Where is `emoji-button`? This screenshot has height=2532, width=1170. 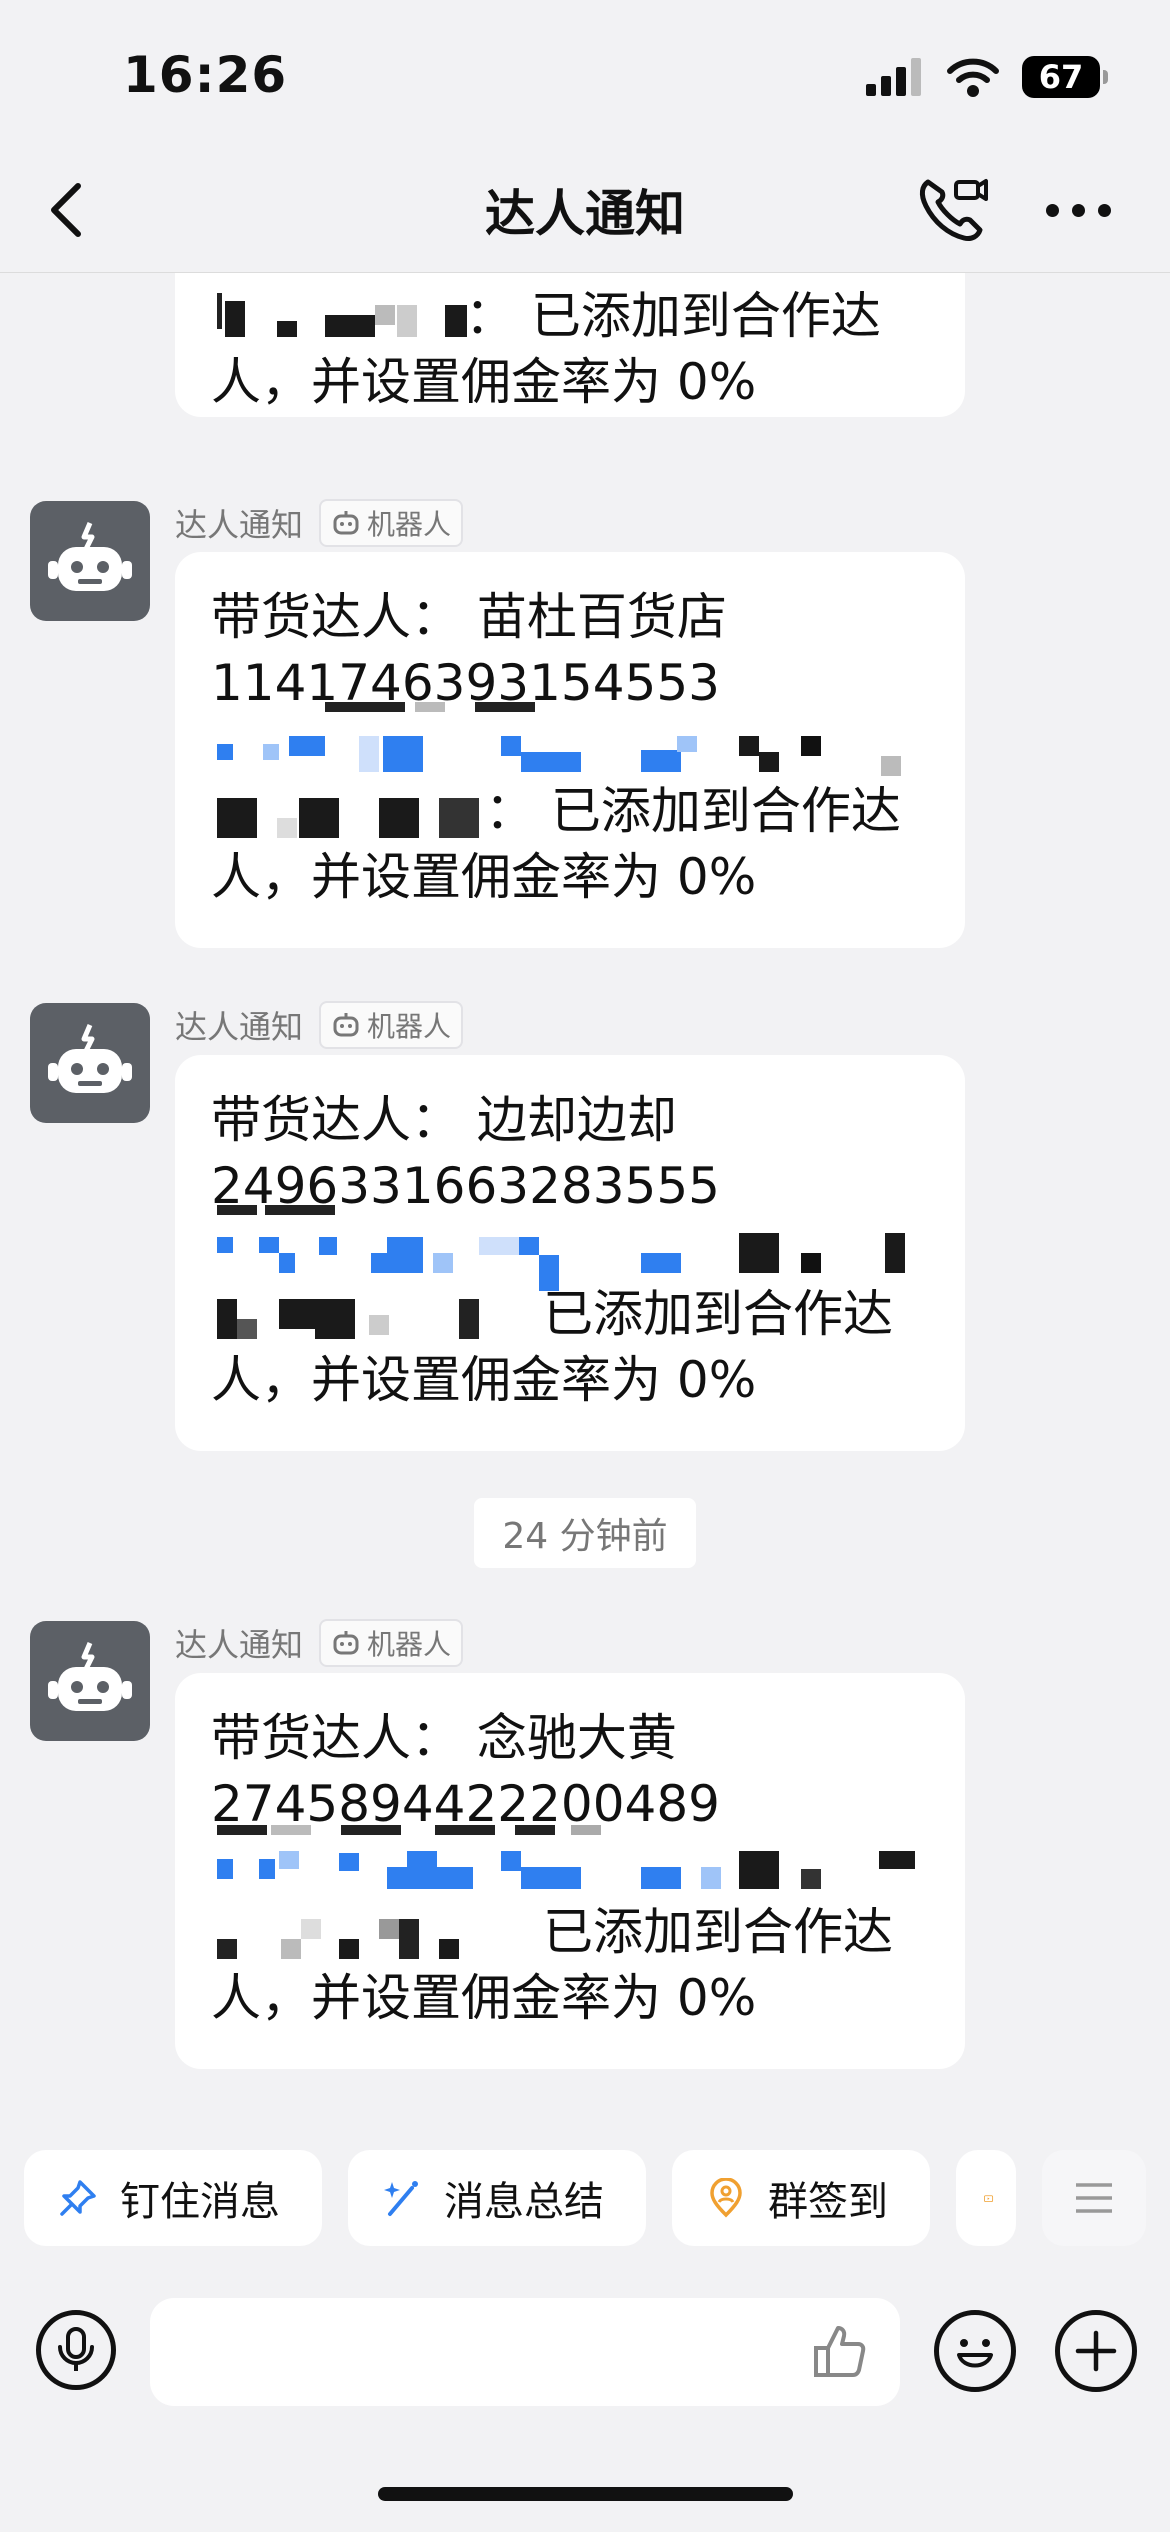
emoji-button is located at coordinates (975, 2351).